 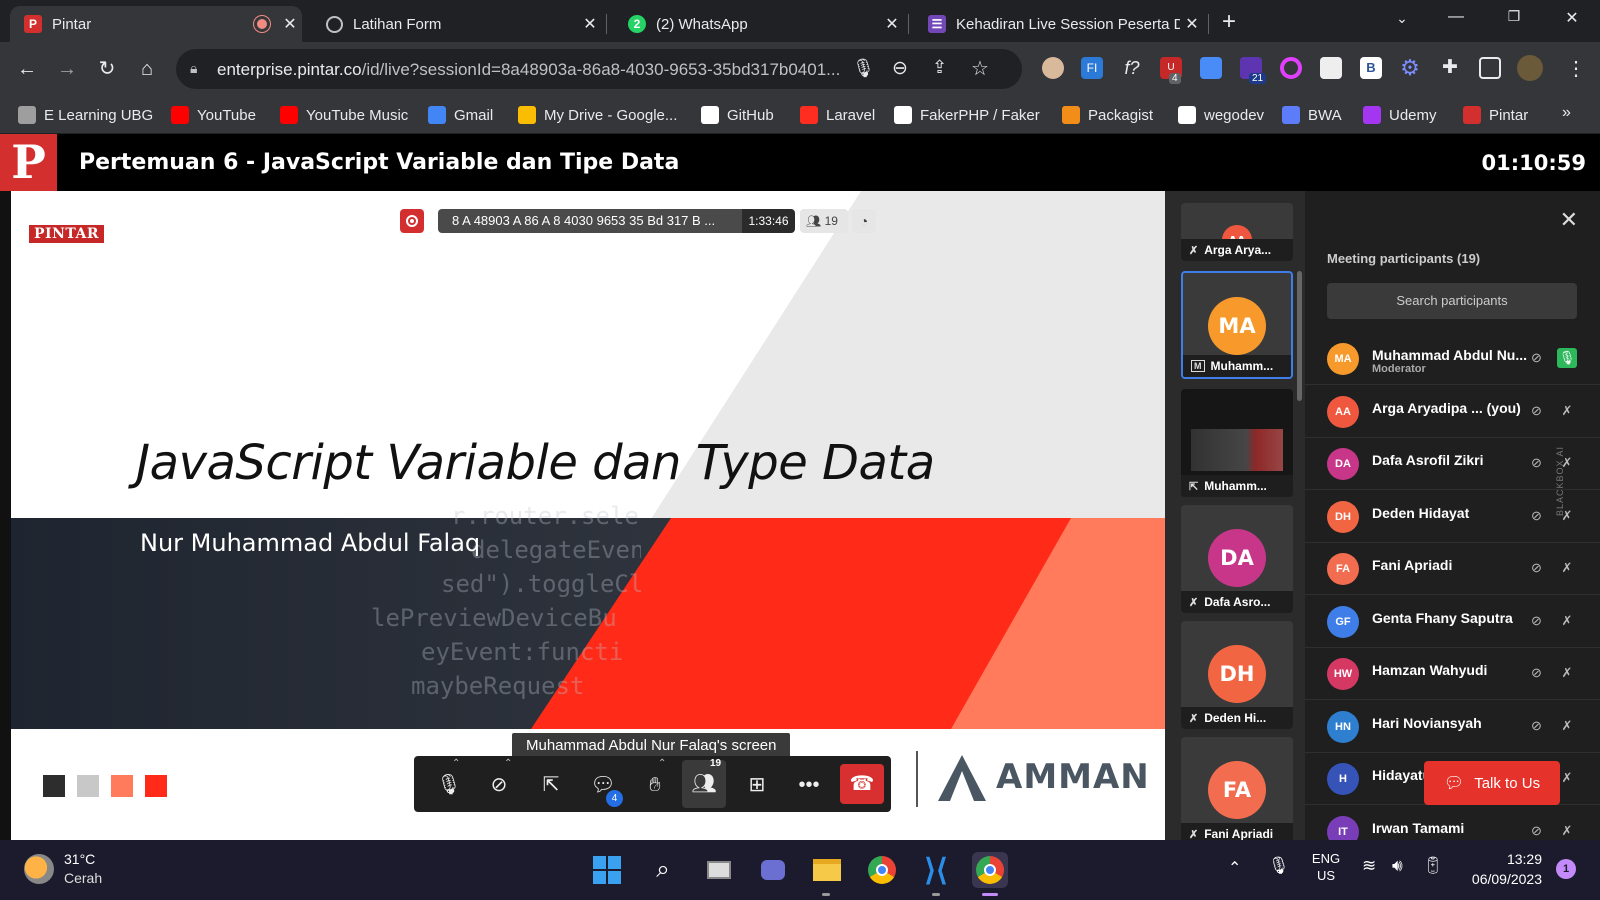 What do you see at coordinates (967, 115) in the screenshot?
I see `bookmark-faker: FakerPHP / Faker` at bounding box center [967, 115].